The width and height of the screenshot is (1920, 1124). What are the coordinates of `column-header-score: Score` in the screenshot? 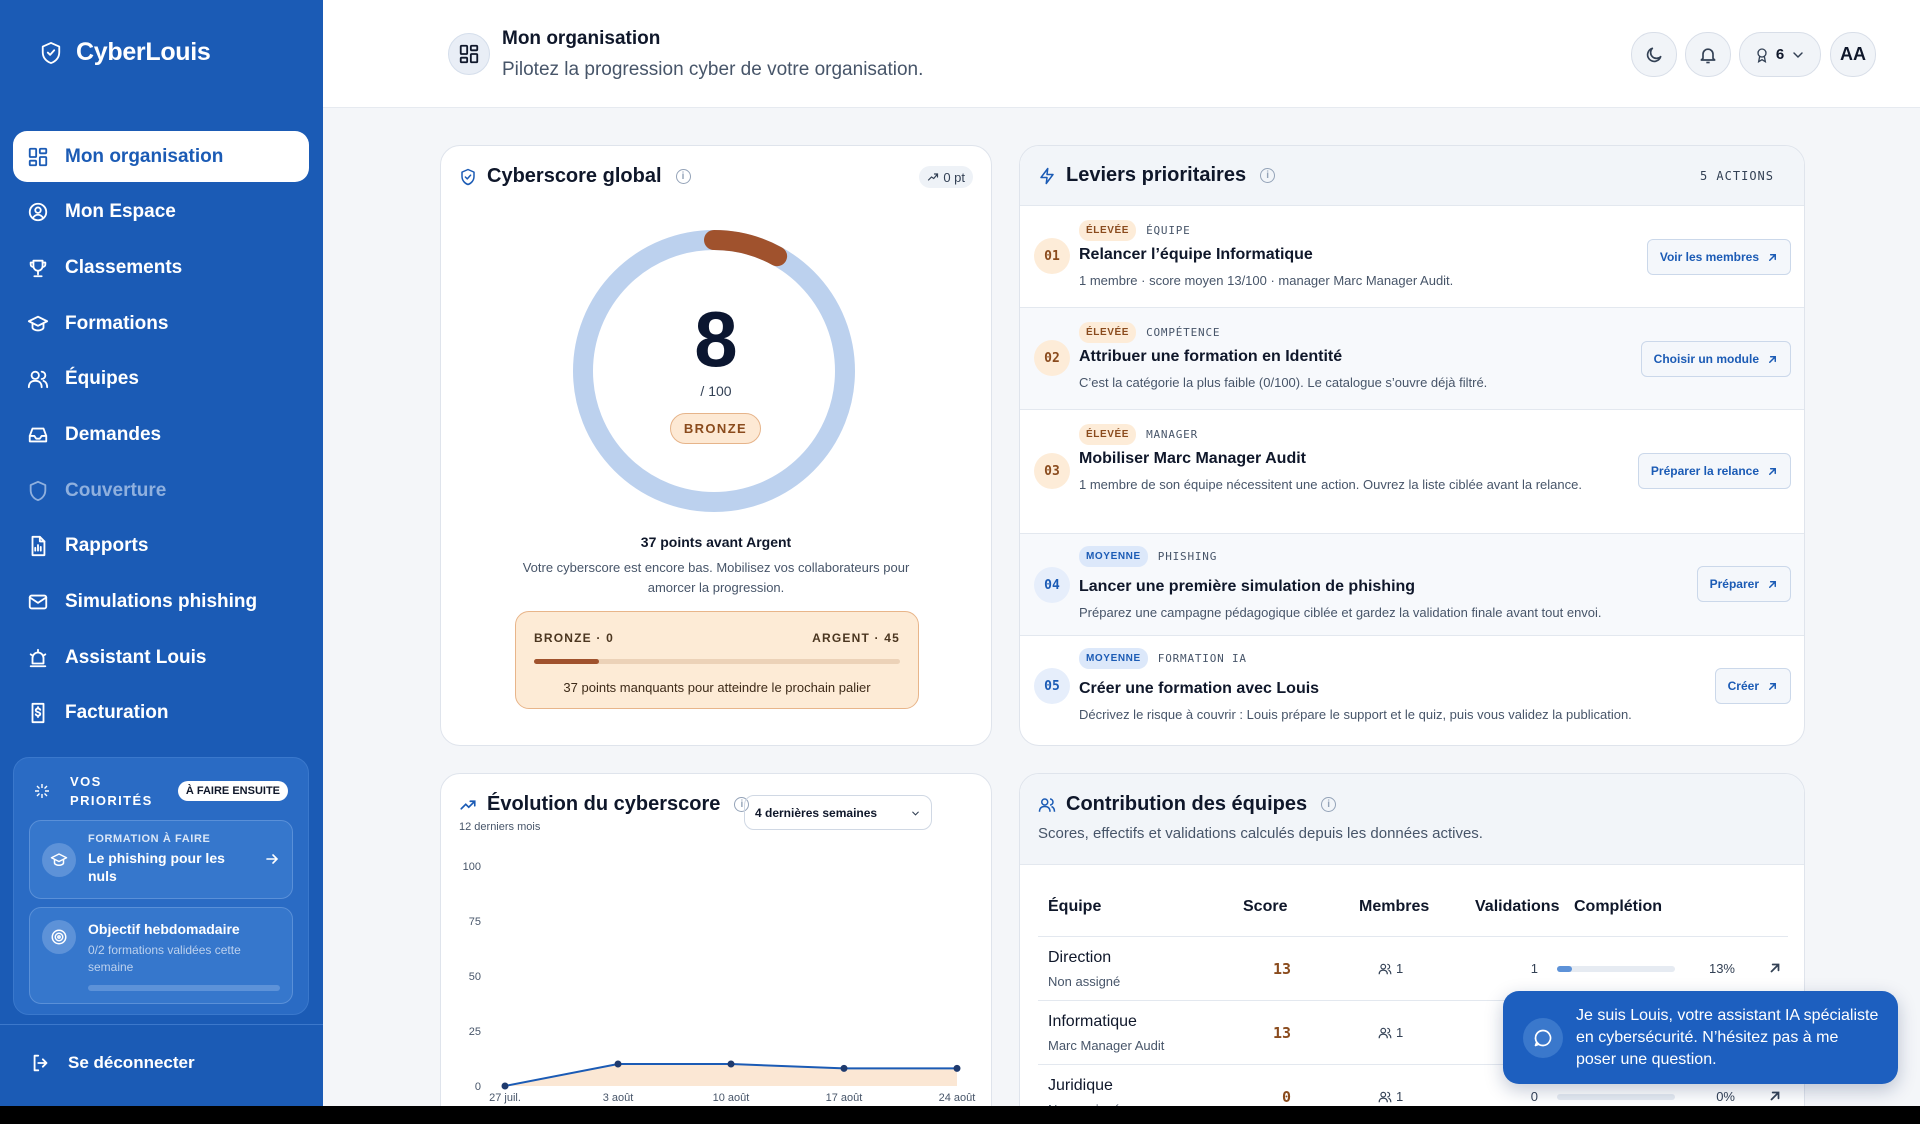 It's located at (1265, 907).